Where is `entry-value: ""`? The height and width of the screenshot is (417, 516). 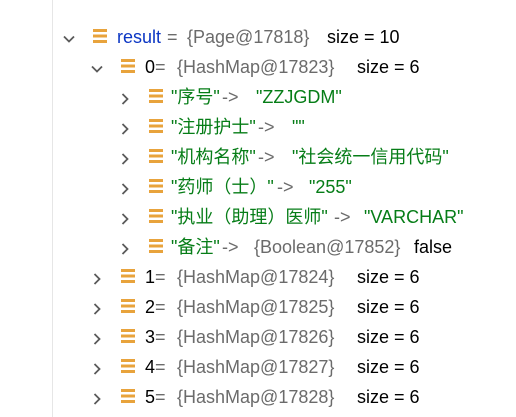
entry-value: "" is located at coordinates (298, 127).